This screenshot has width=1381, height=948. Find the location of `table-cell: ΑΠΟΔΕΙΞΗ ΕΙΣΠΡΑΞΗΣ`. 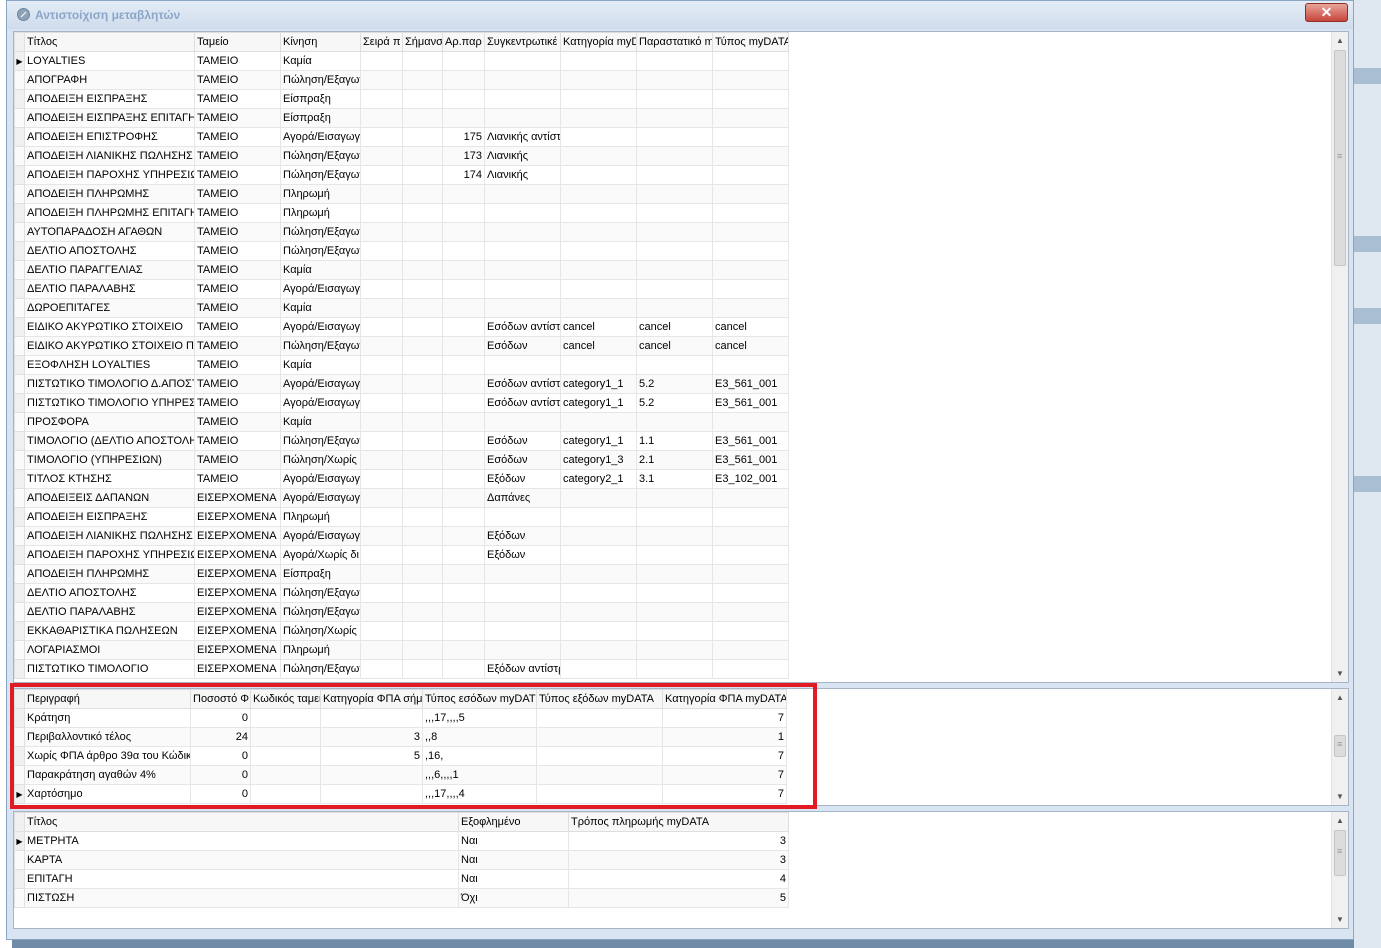

table-cell: ΑΠΟΔΕΙΞΗ ΕΙΣΠΡΑΞΗΣ is located at coordinates (109, 517).